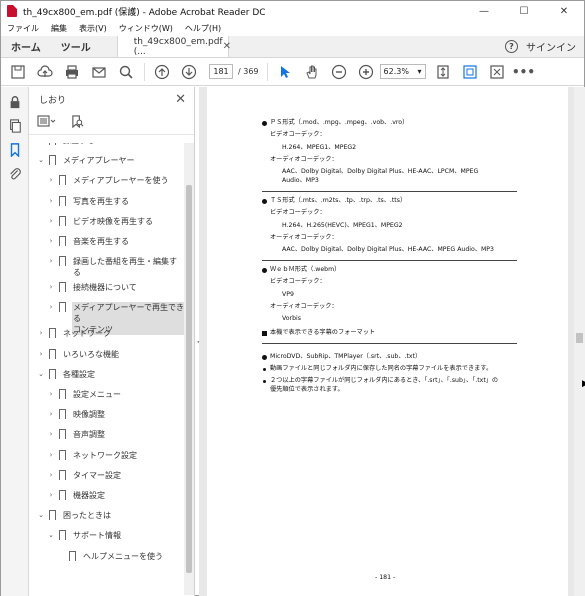 The image size is (585, 596). Describe the element at coordinates (339, 72) in the screenshot. I see `zoom-out-icon` at that location.